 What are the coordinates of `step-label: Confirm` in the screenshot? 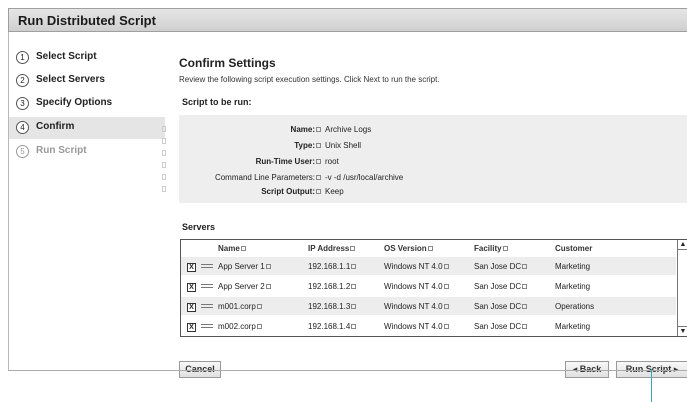 It's located at (55, 126).